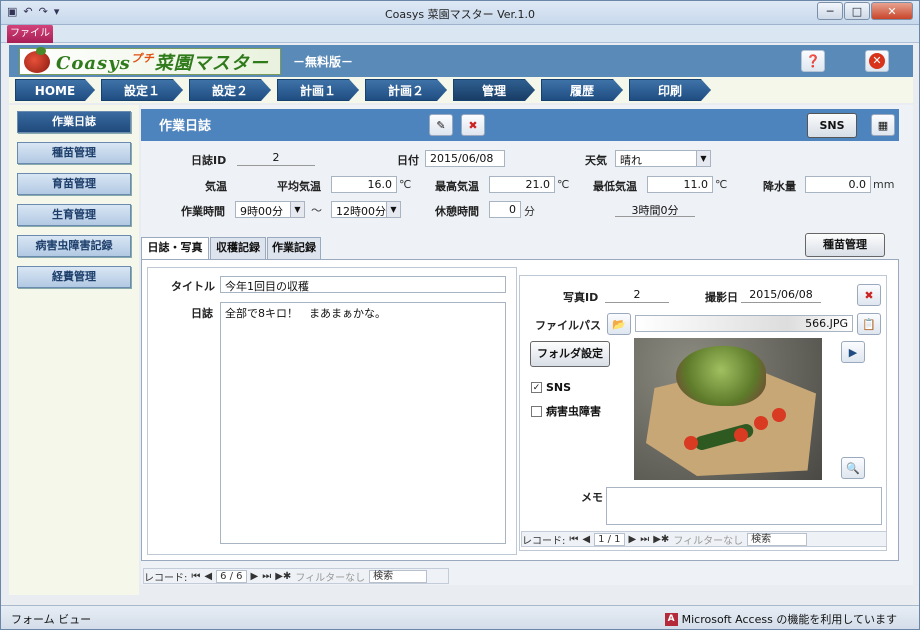 This screenshot has height=630, width=920. Describe the element at coordinates (366, 209) in the screenshot. I see `end-time-select: 12時00分 ▼` at that location.